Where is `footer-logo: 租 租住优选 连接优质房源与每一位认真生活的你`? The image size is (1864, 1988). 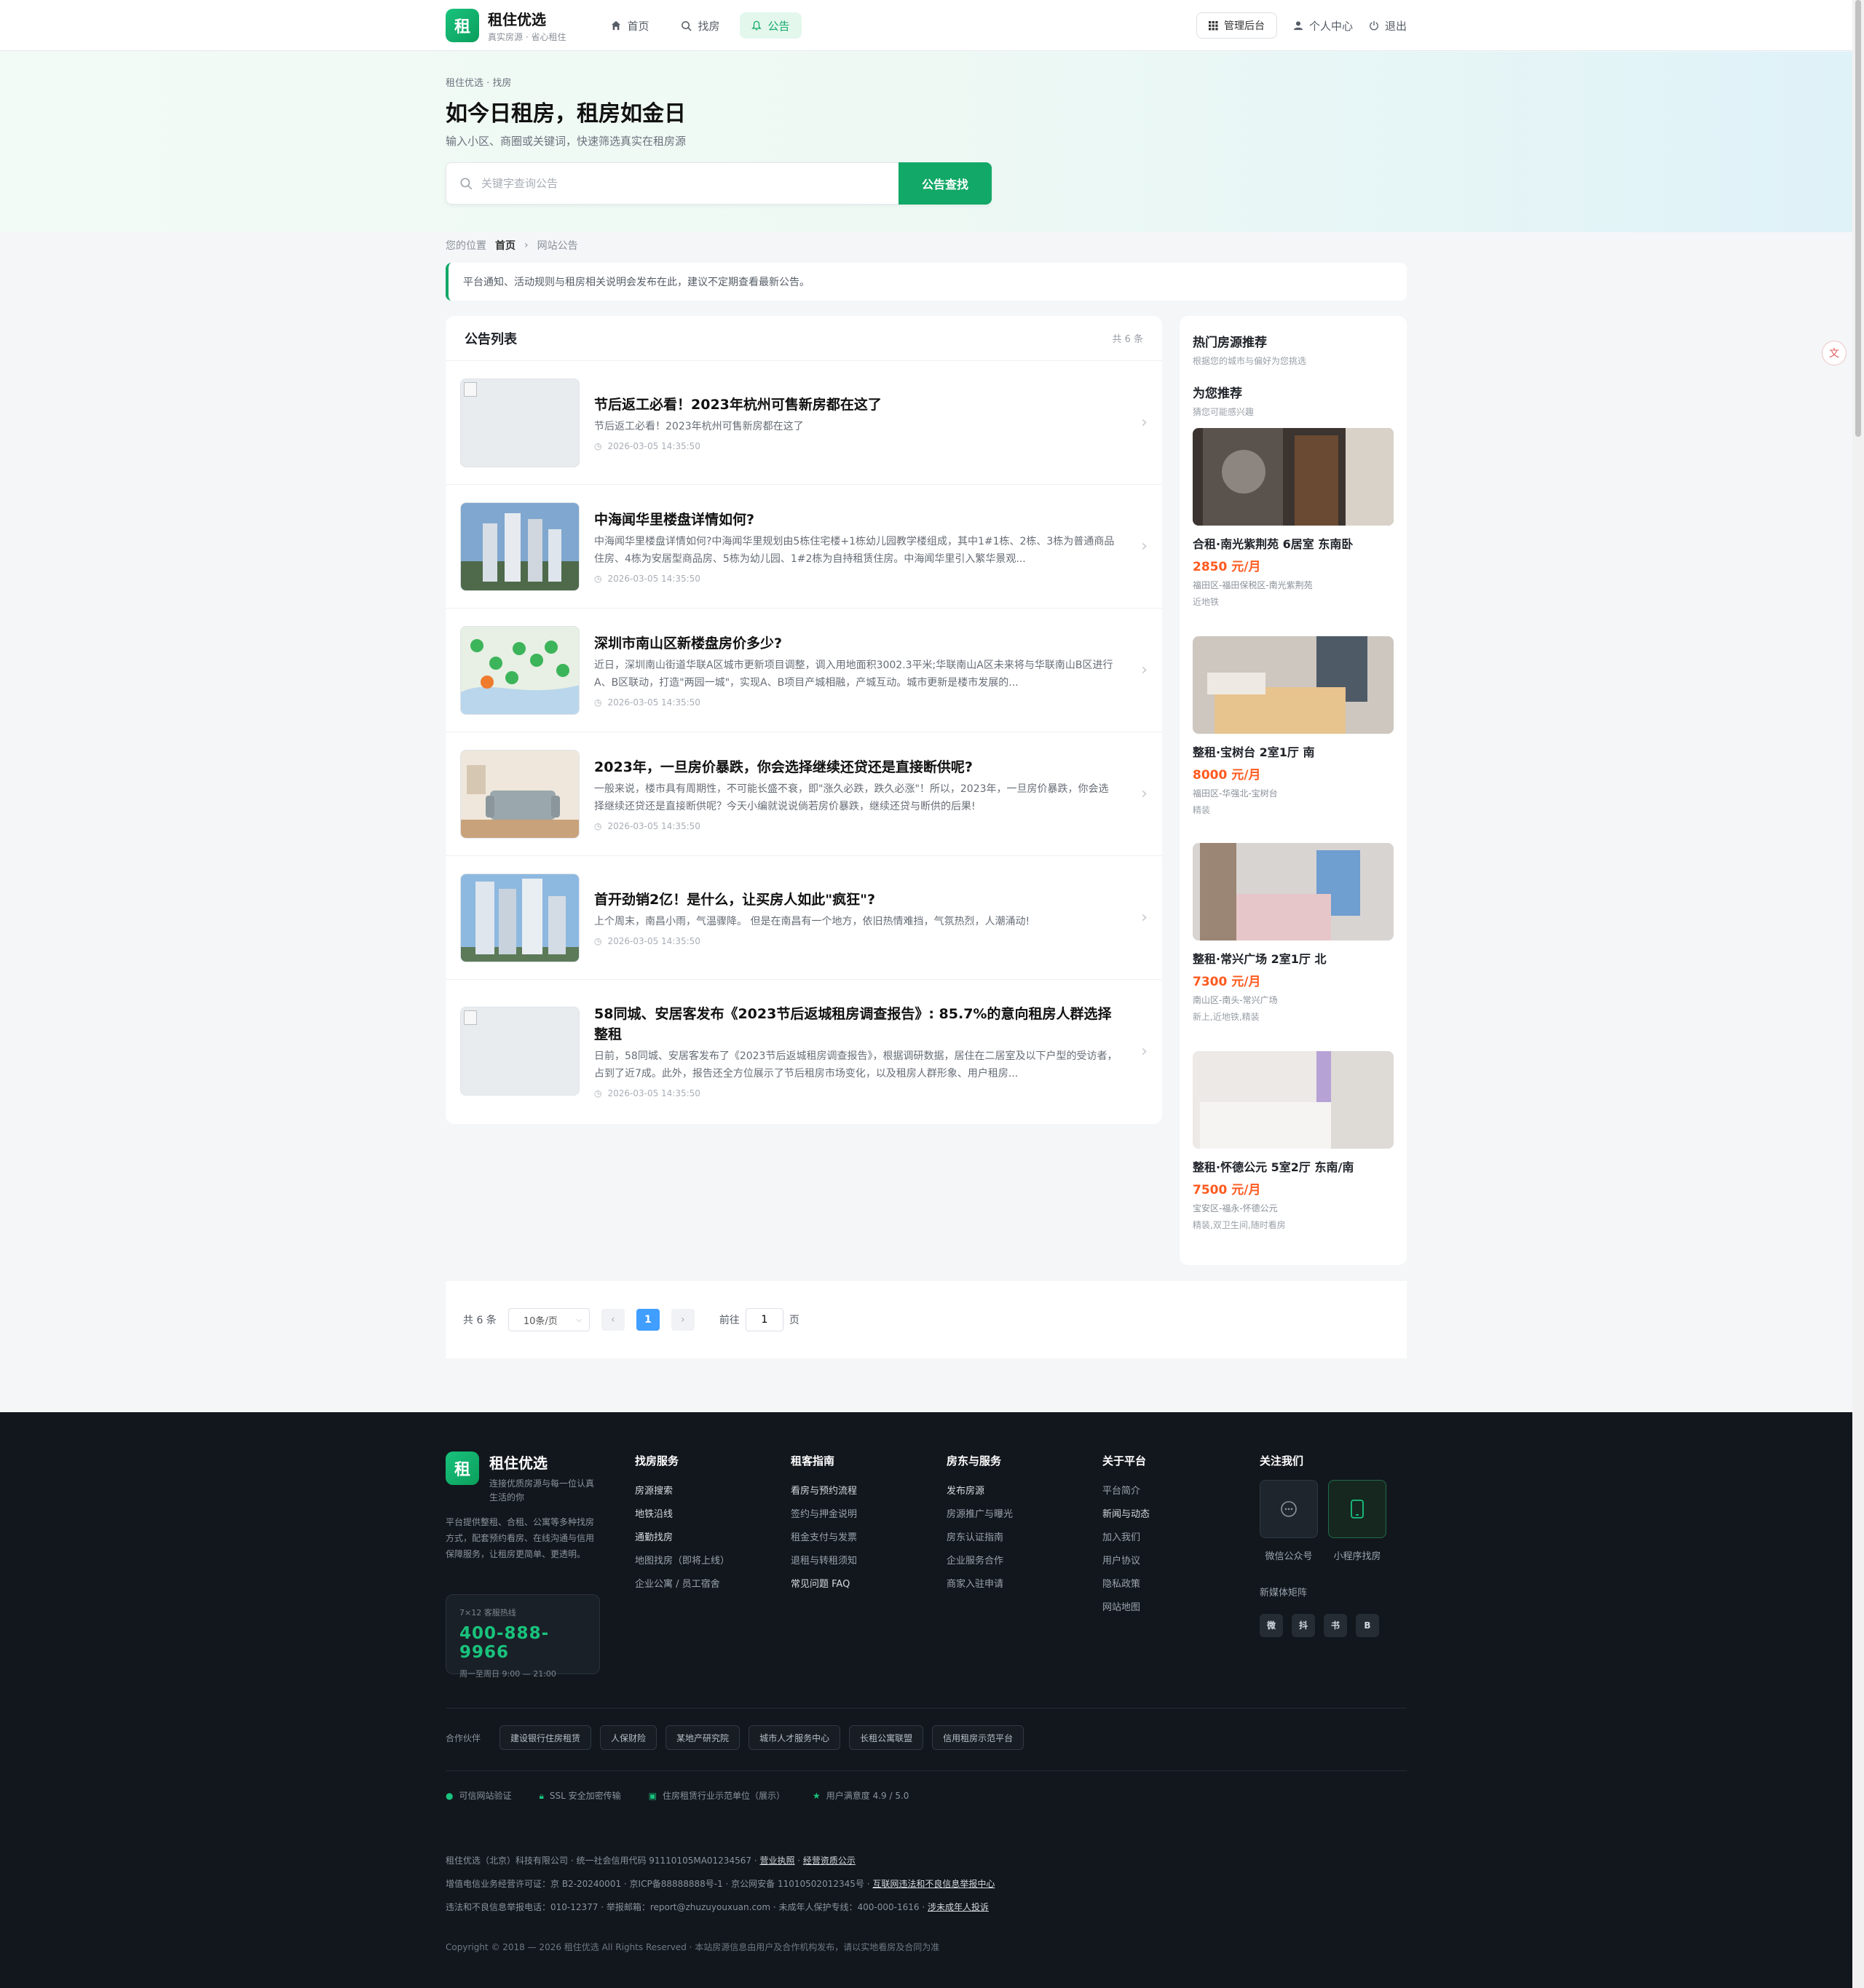 footer-logo: 租 租住优选 连接优质房源与每一位认真生活的你 is located at coordinates (522, 1478).